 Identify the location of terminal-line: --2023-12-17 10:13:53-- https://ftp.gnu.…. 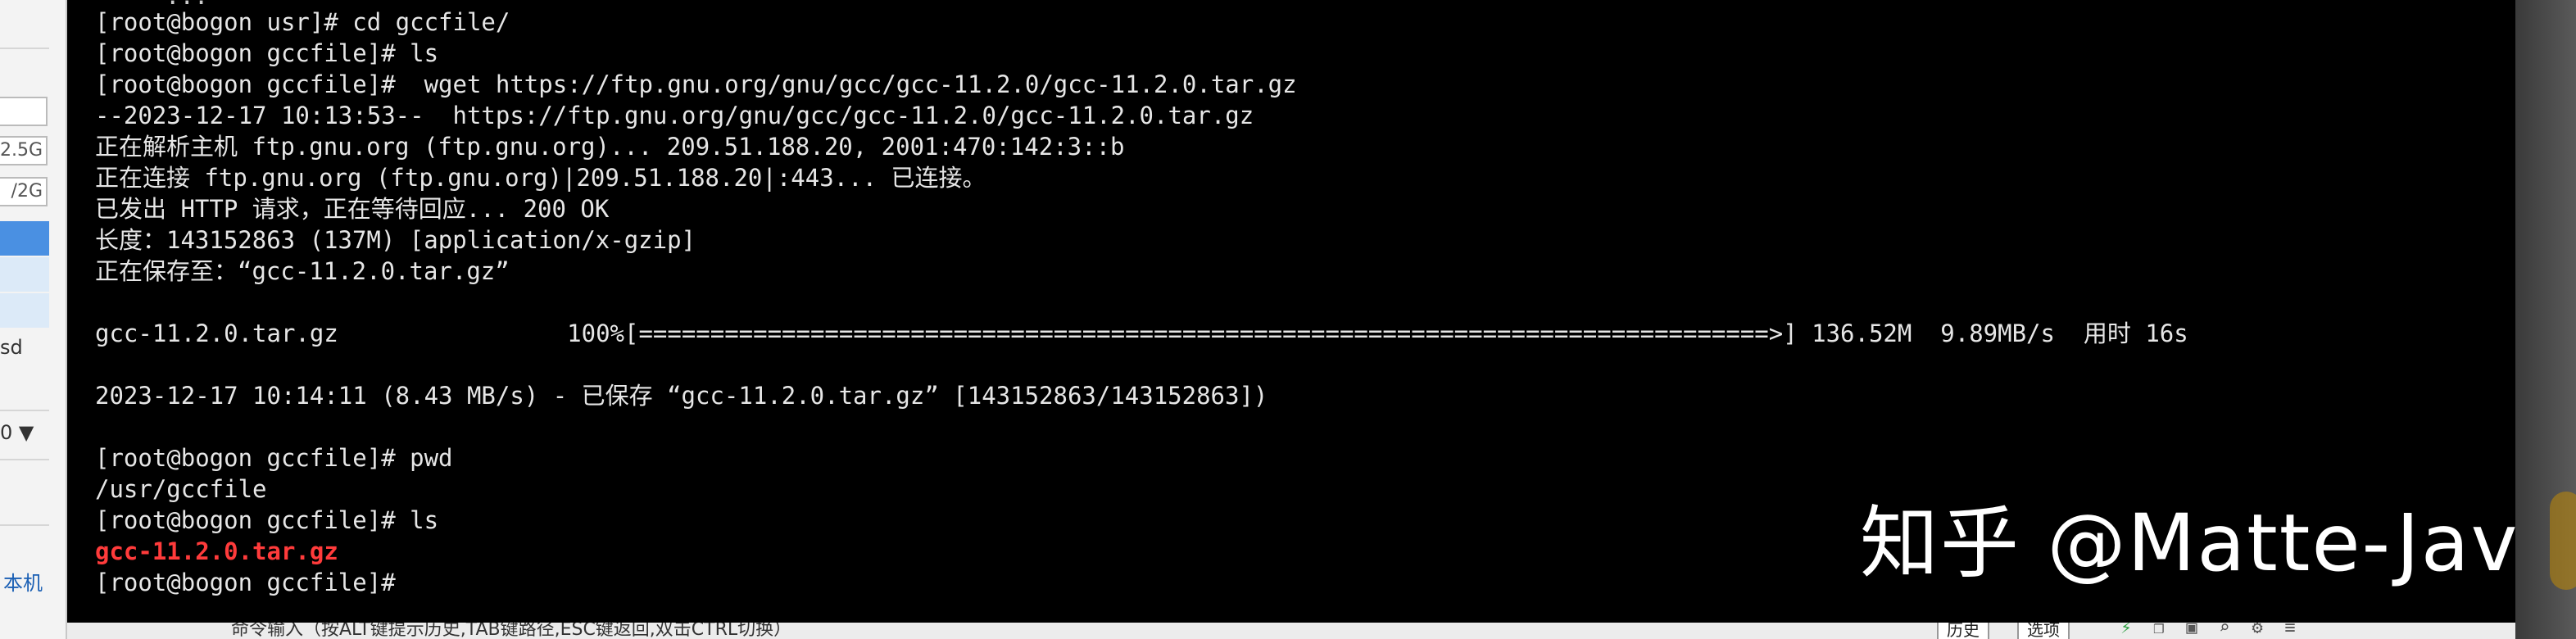
(674, 115).